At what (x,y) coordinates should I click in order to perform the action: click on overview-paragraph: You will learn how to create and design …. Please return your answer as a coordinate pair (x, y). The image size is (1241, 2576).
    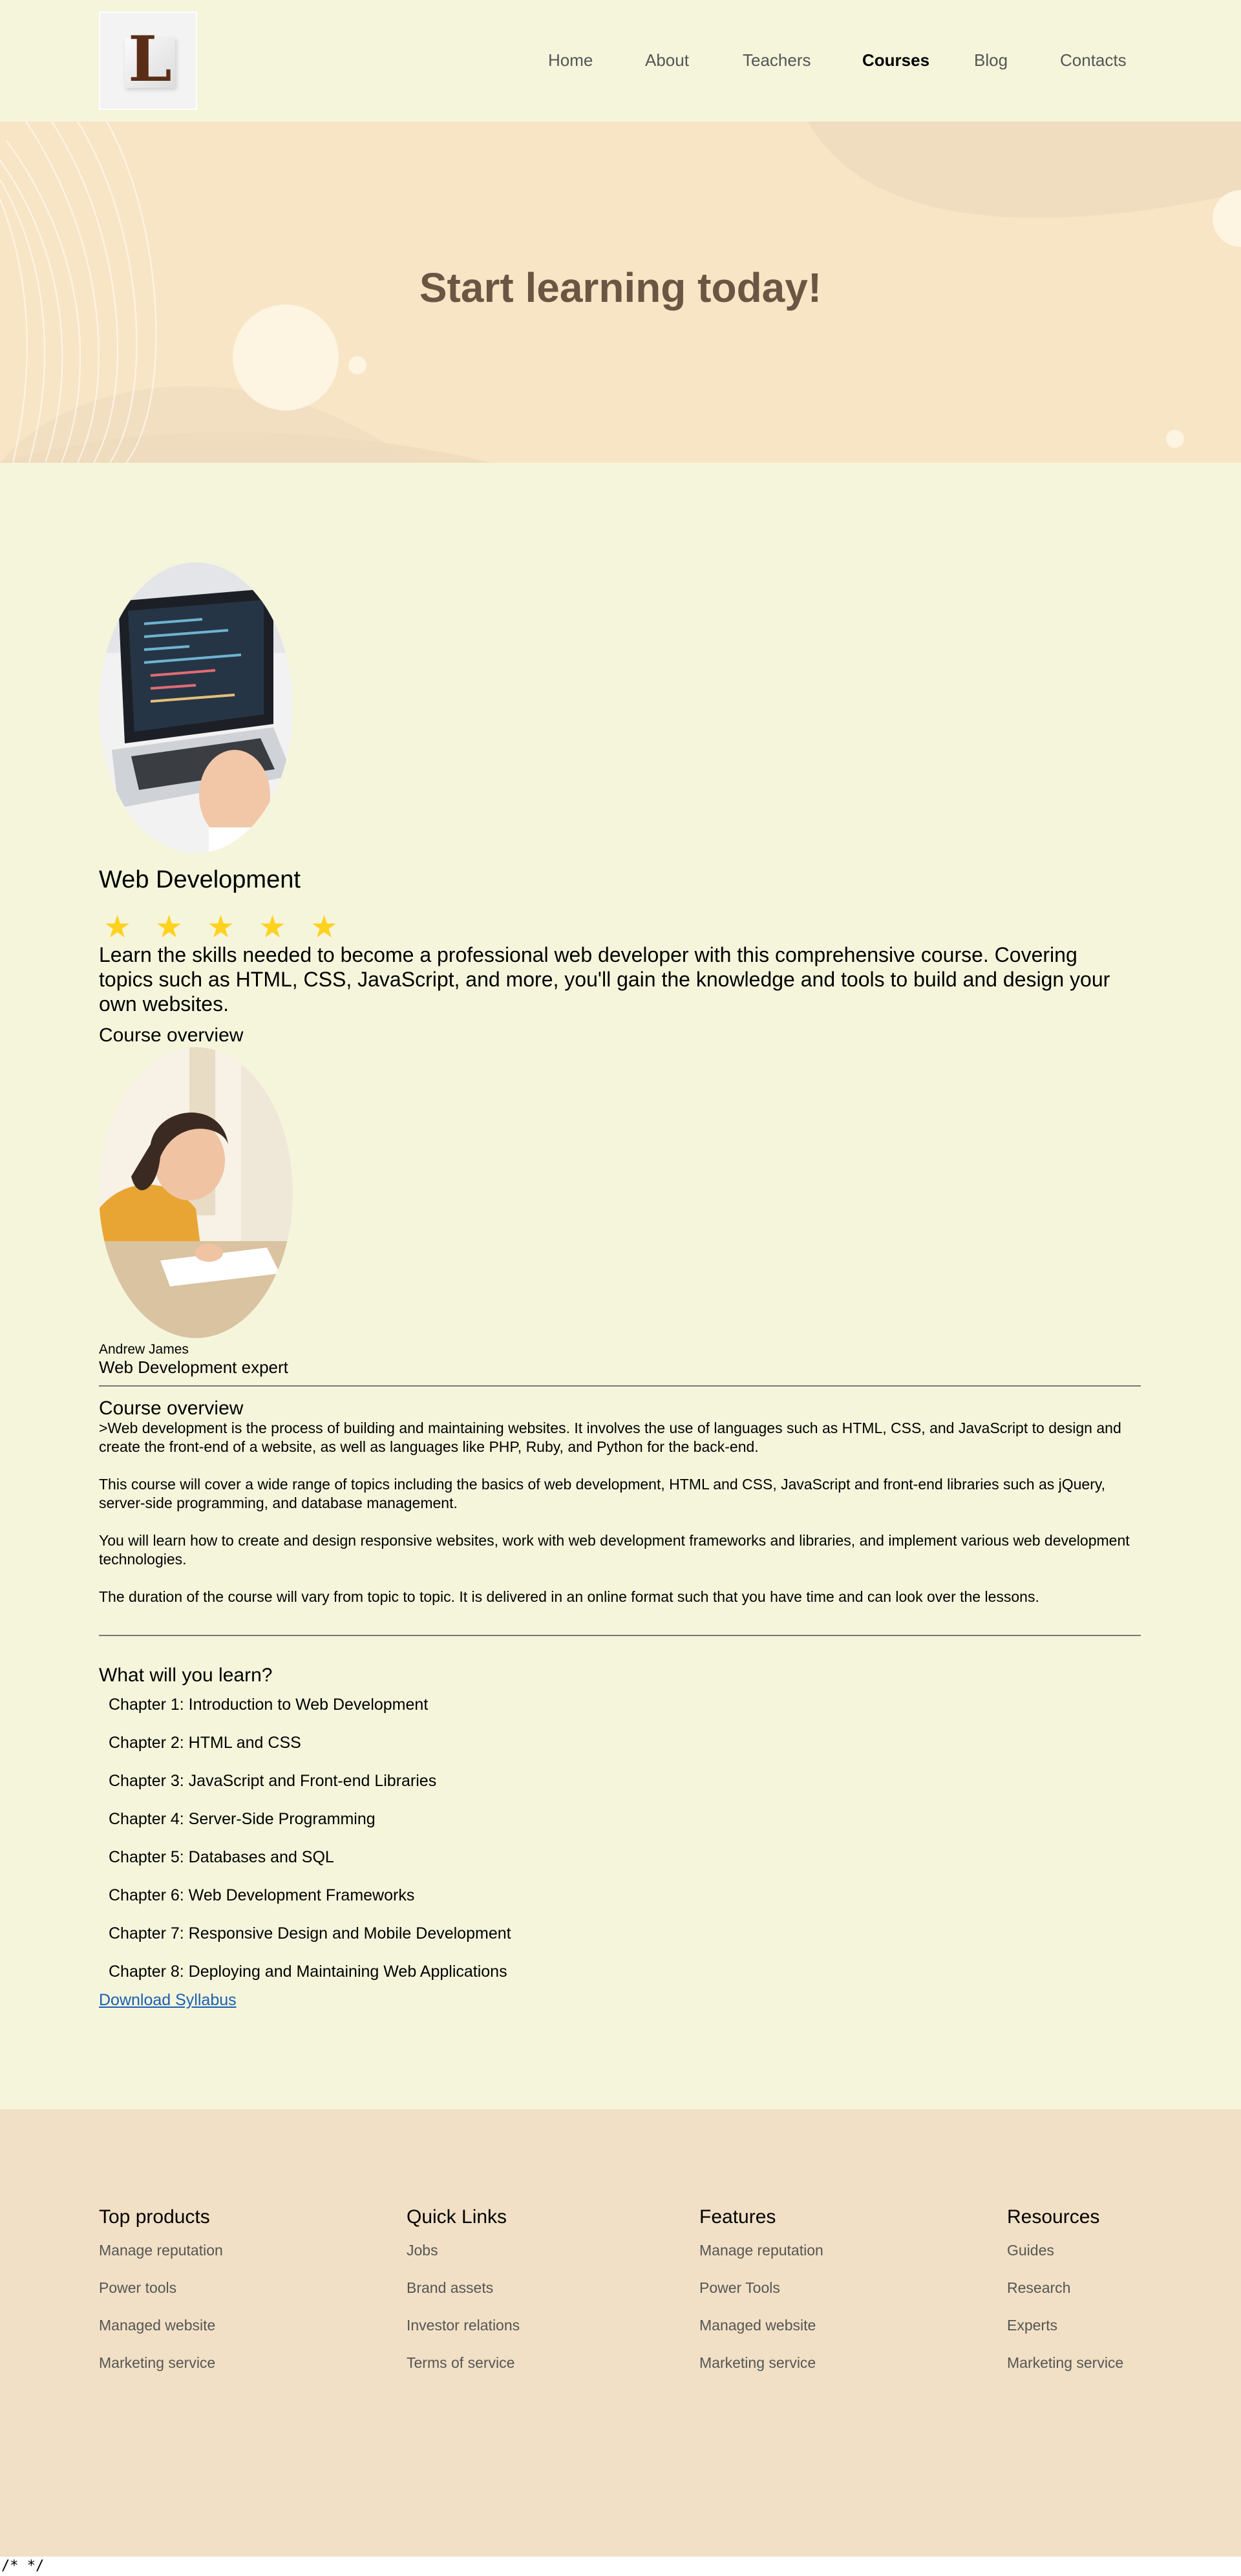
    Looking at the image, I should click on (614, 1550).